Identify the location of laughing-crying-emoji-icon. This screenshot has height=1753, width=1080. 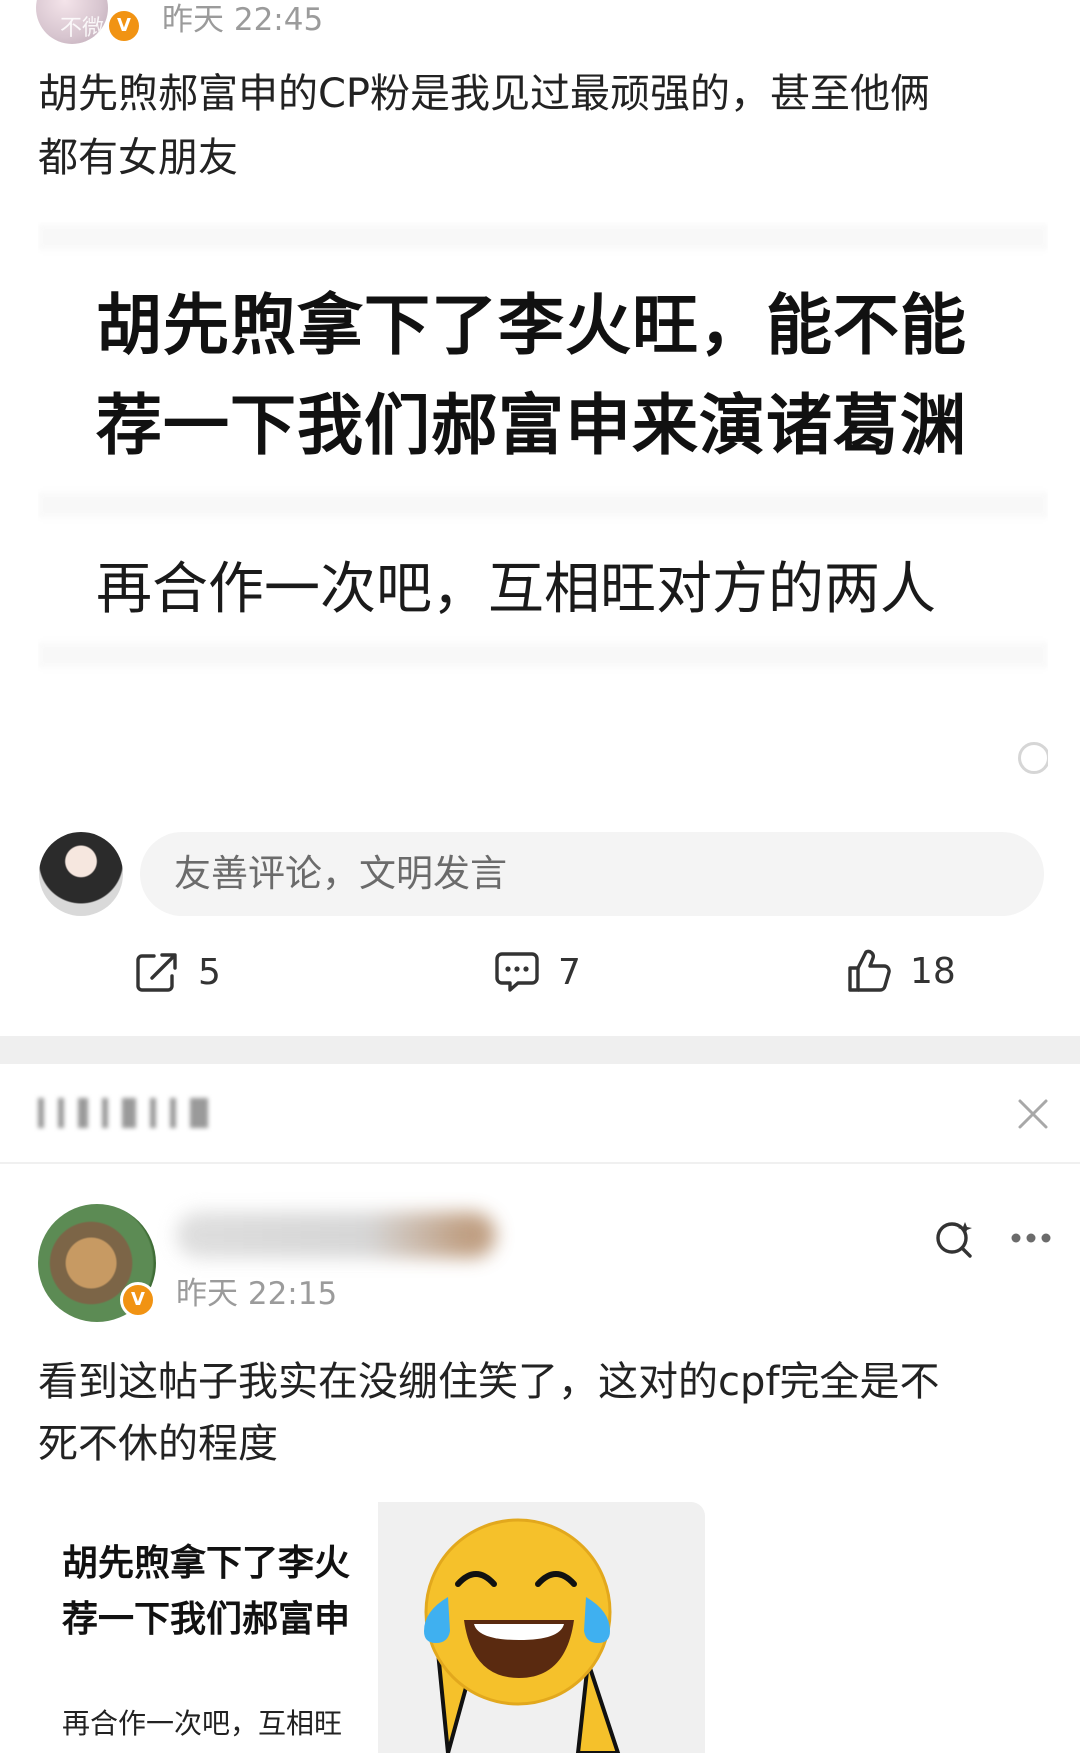
(522, 1635).